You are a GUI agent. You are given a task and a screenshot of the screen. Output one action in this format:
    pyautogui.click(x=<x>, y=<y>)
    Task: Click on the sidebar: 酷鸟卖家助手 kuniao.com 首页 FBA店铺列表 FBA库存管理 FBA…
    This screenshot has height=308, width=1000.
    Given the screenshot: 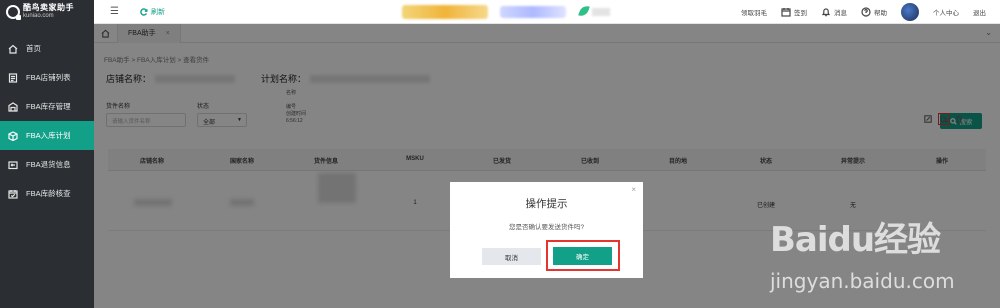 What is the action you would take?
    pyautogui.click(x=47, y=154)
    